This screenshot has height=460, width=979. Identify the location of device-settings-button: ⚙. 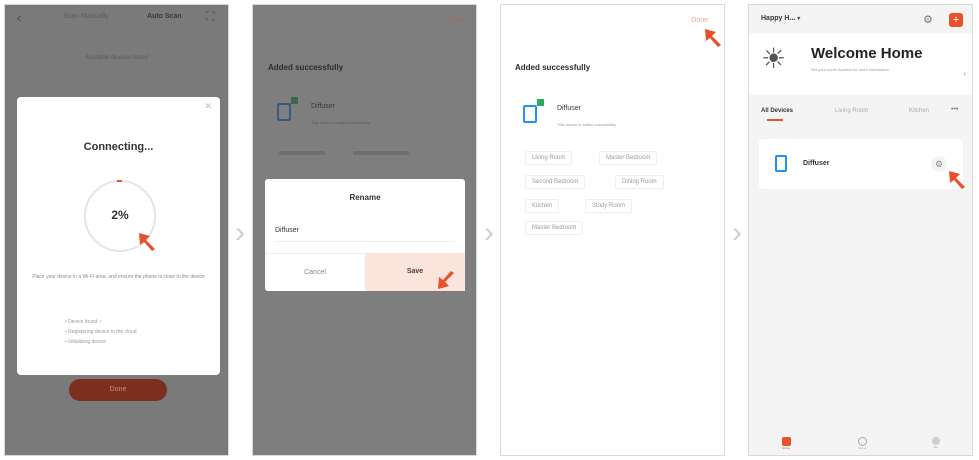
(939, 164).